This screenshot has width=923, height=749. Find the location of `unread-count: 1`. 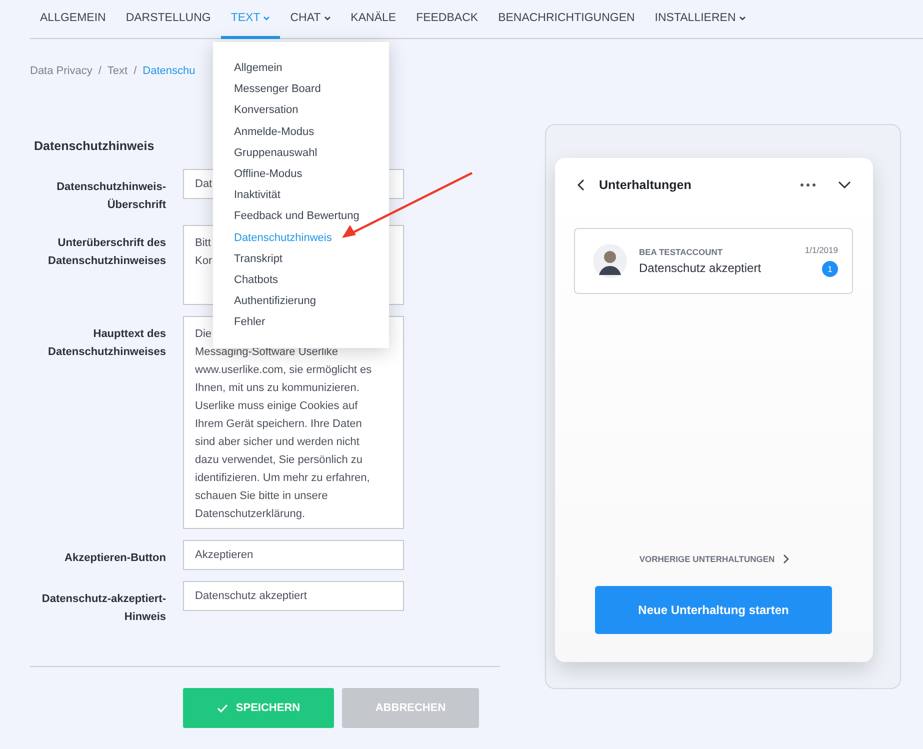

unread-count: 1 is located at coordinates (830, 269).